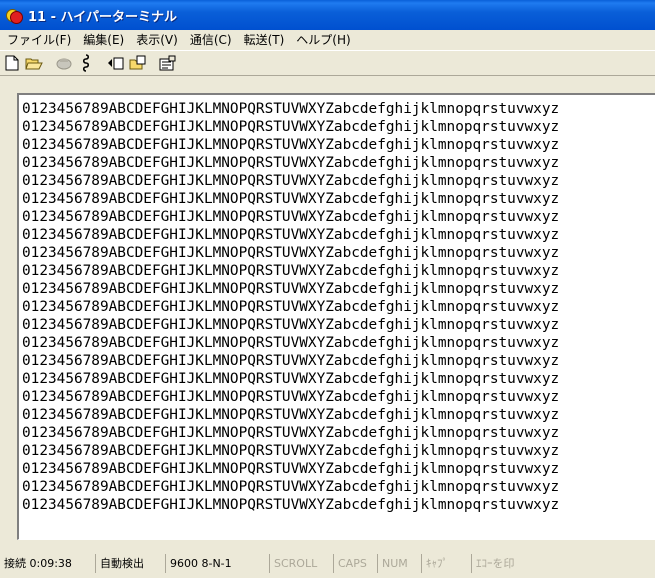 The image size is (655, 578). Describe the element at coordinates (103, 17) in the screenshot. I see `window-title: 11 - ハイパーターミナル` at that location.